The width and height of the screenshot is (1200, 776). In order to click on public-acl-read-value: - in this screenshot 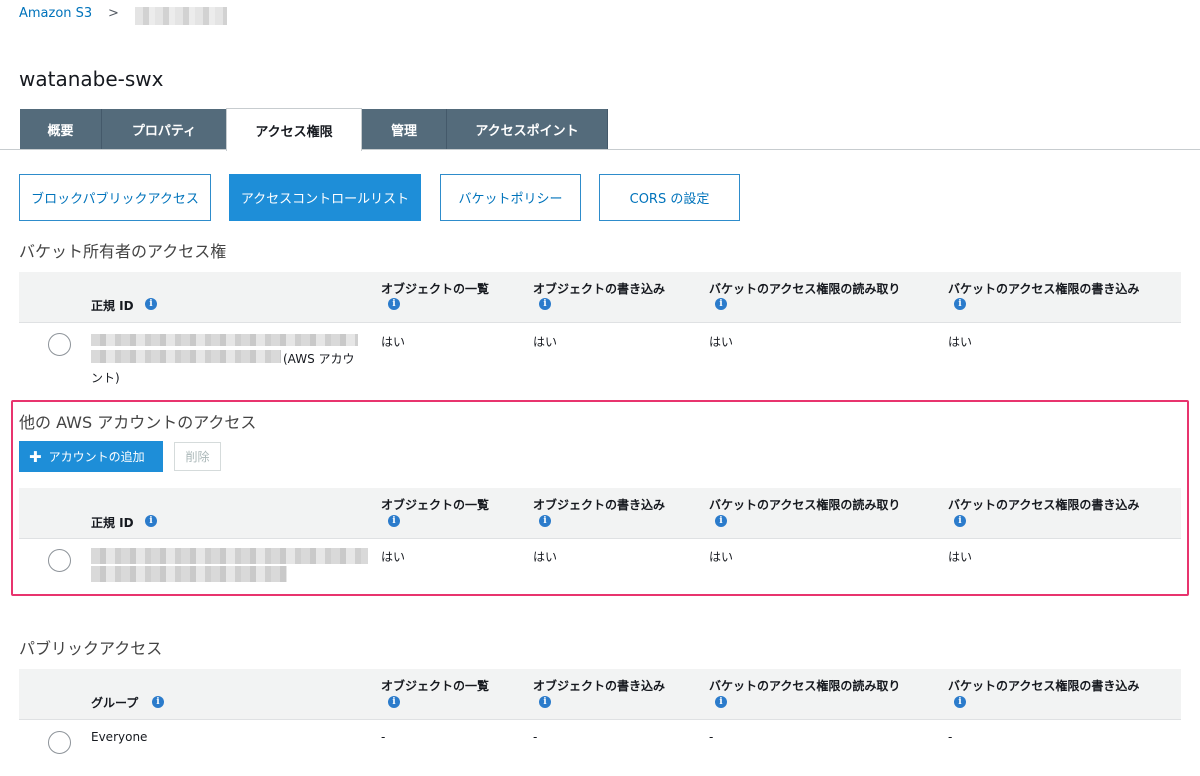, I will do `click(711, 737)`.